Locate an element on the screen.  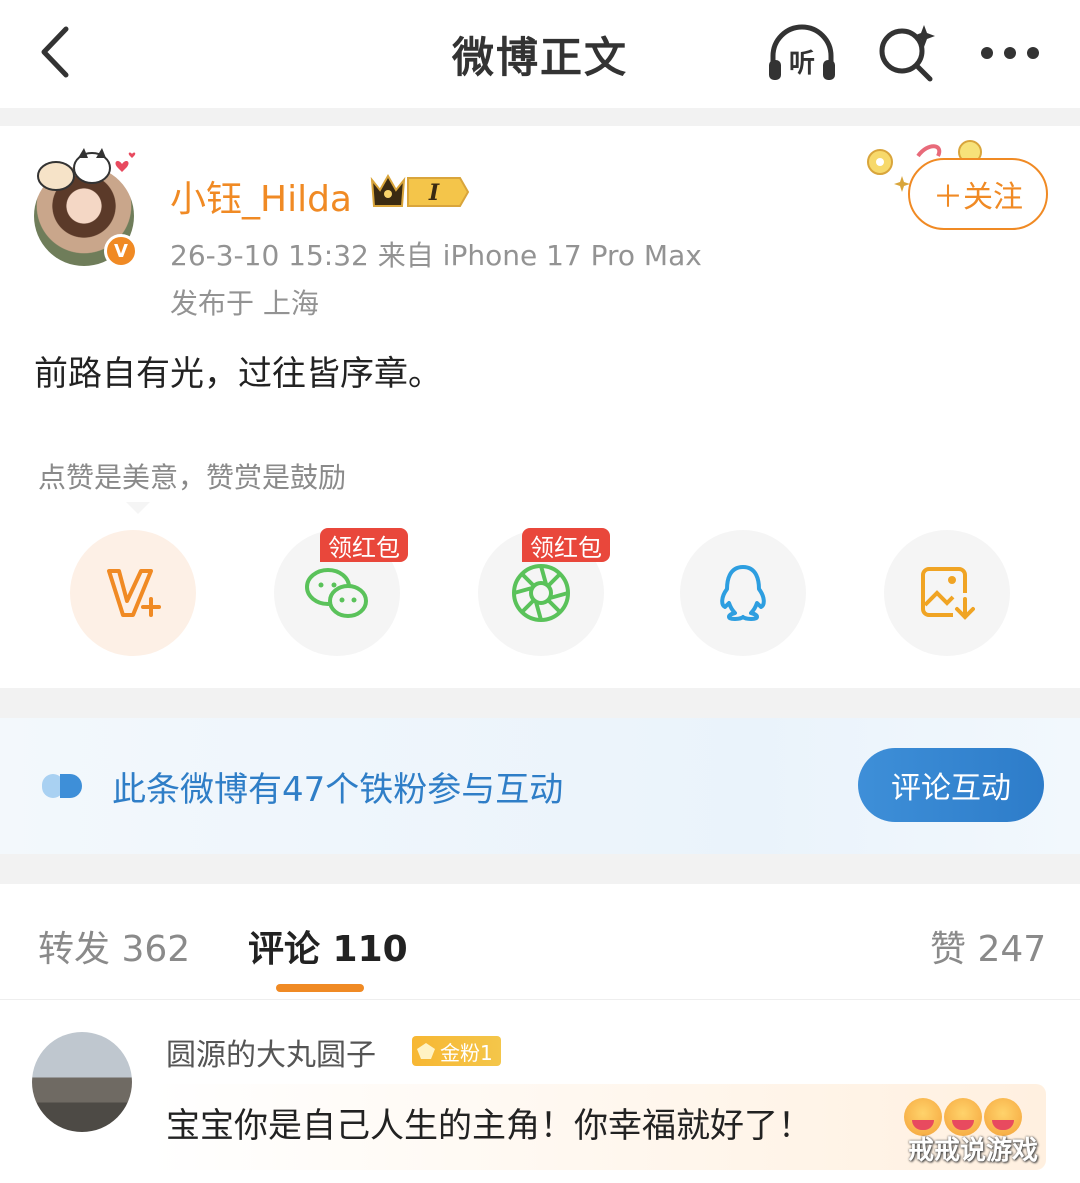
active-tab-indicator is located at coordinates (320, 988).